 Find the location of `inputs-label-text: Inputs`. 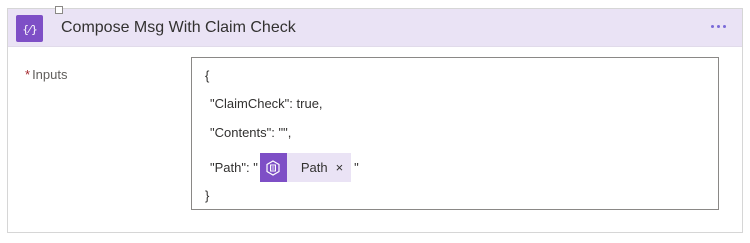

inputs-label-text: Inputs is located at coordinates (50, 74).